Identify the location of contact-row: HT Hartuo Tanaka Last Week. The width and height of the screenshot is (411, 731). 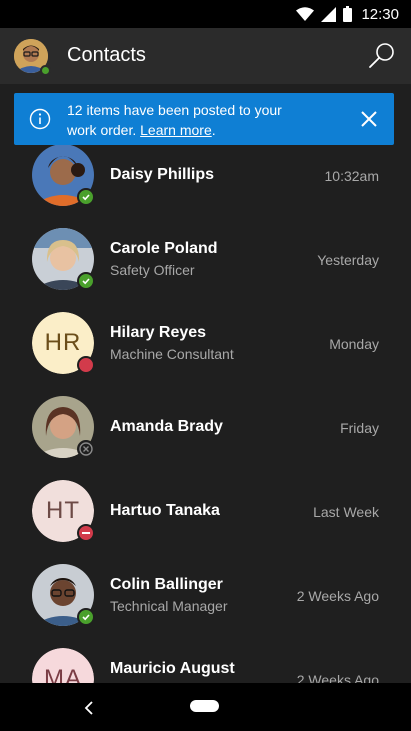
(205, 510).